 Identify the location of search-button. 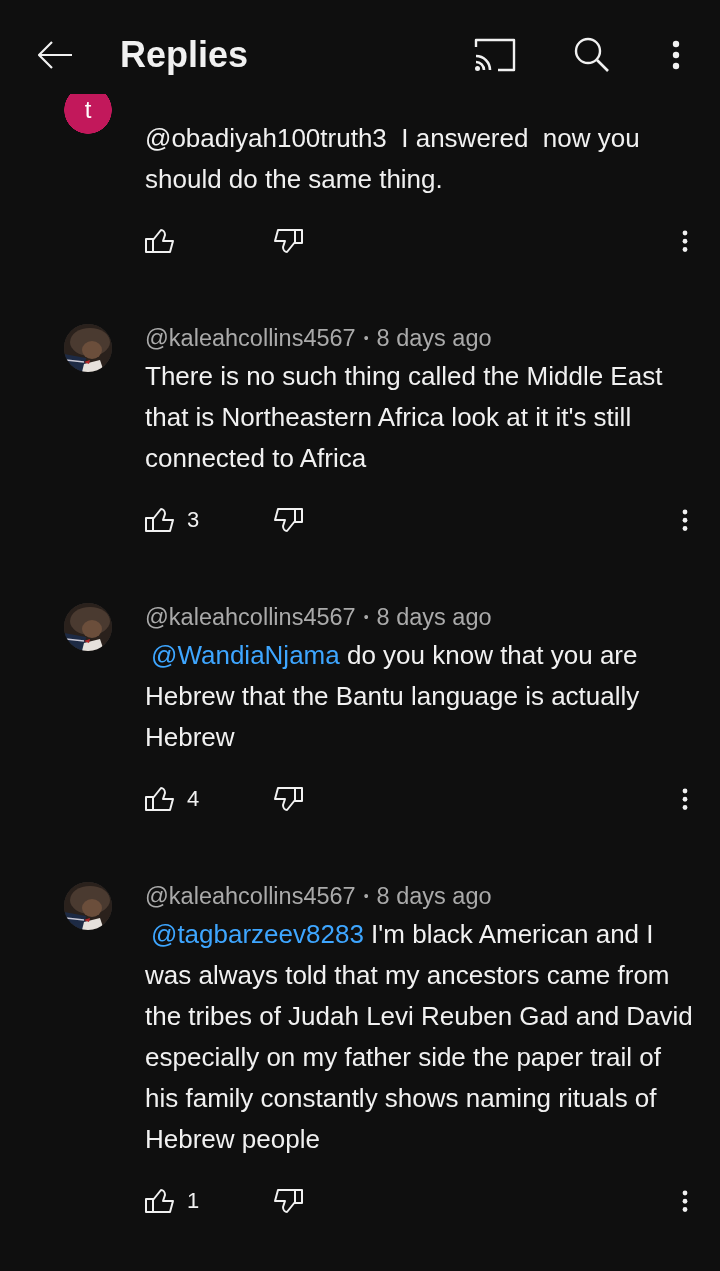
(592, 55).